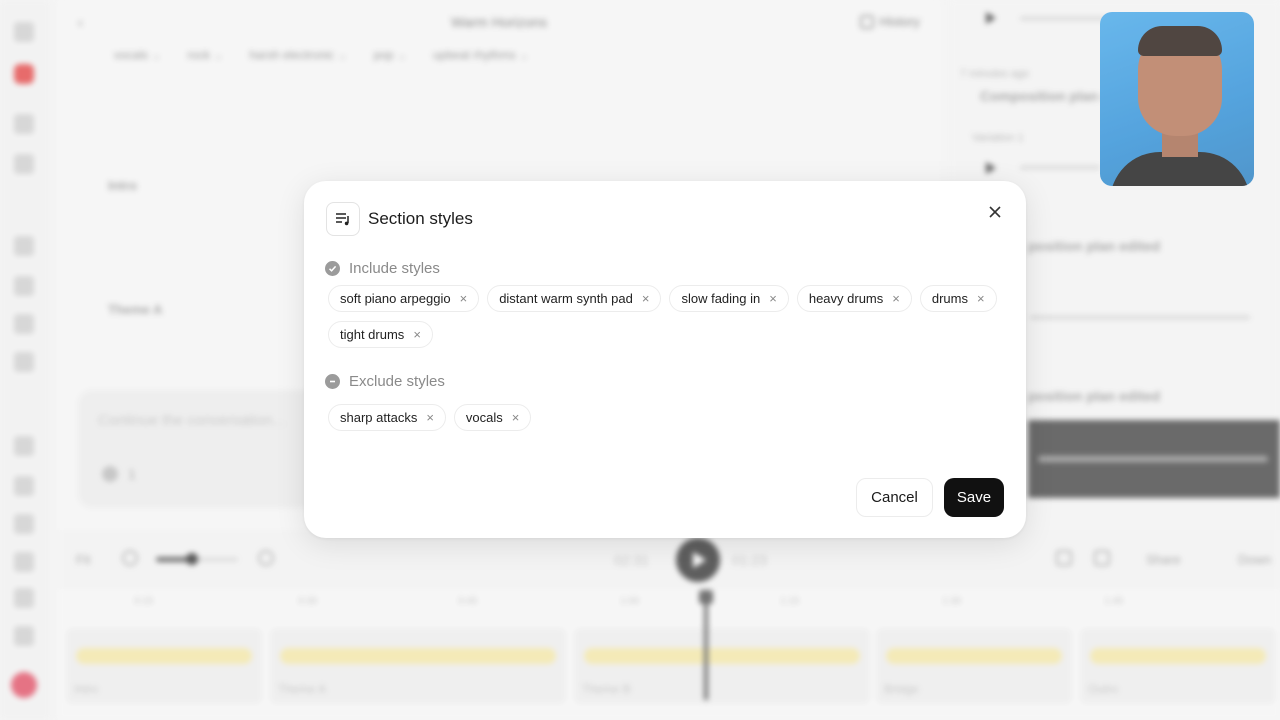  I want to click on include-styles-header: Include styles, so click(382, 268).